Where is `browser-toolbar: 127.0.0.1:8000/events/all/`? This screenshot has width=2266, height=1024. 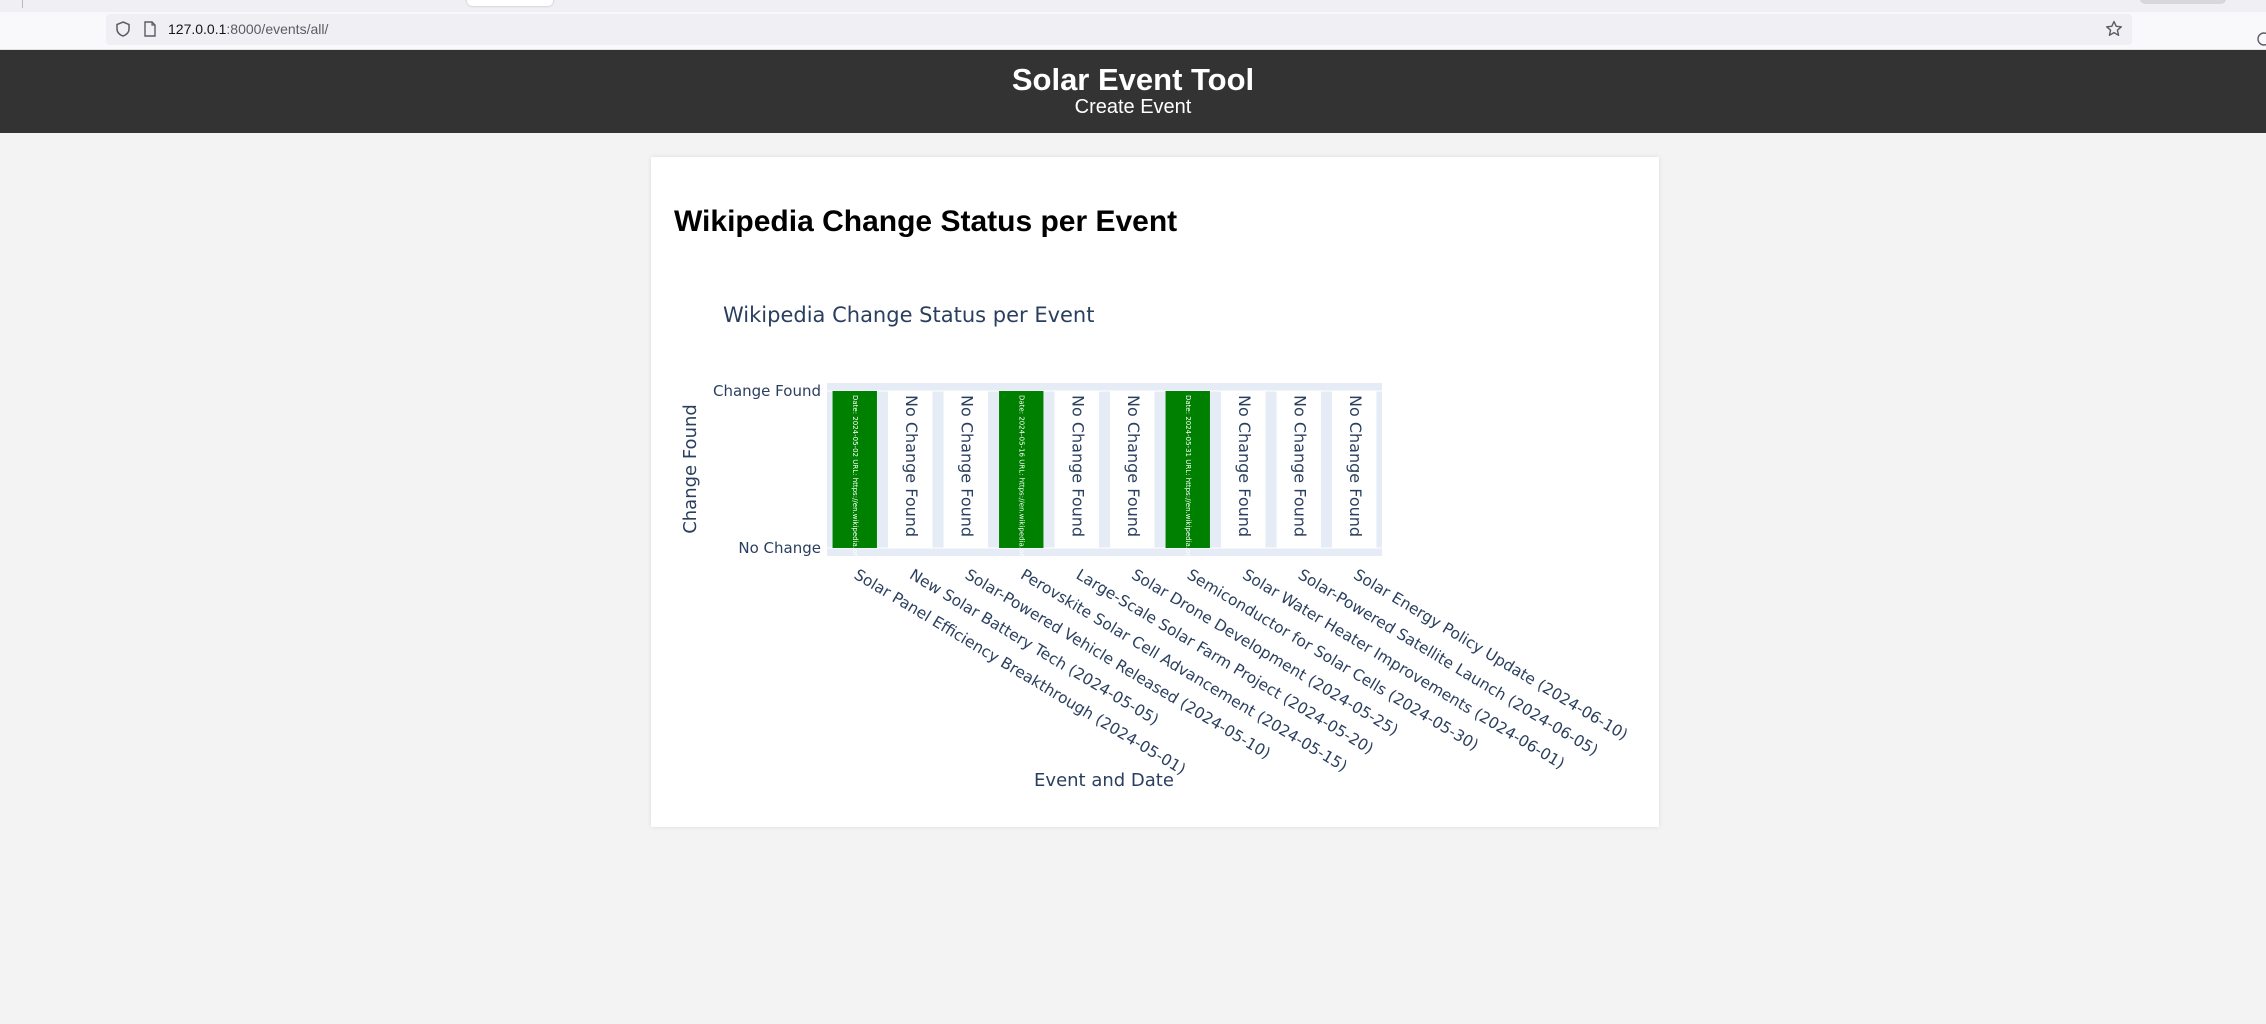
browser-toolbar: 127.0.0.1:8000/events/all/ is located at coordinates (1133, 31).